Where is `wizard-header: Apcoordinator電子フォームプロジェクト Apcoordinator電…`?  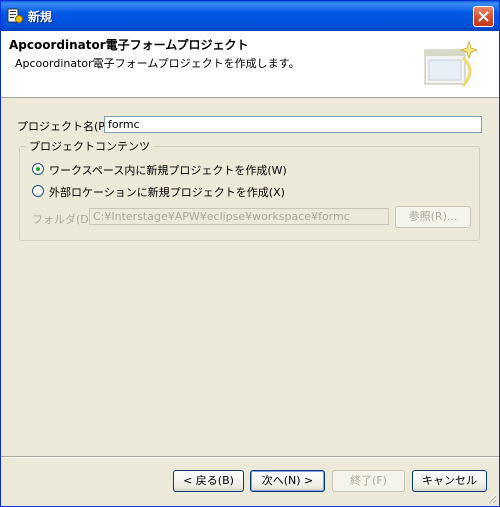 wizard-header: Apcoordinator電子フォームプロジェクト Apcoordinator電… is located at coordinates (250, 64).